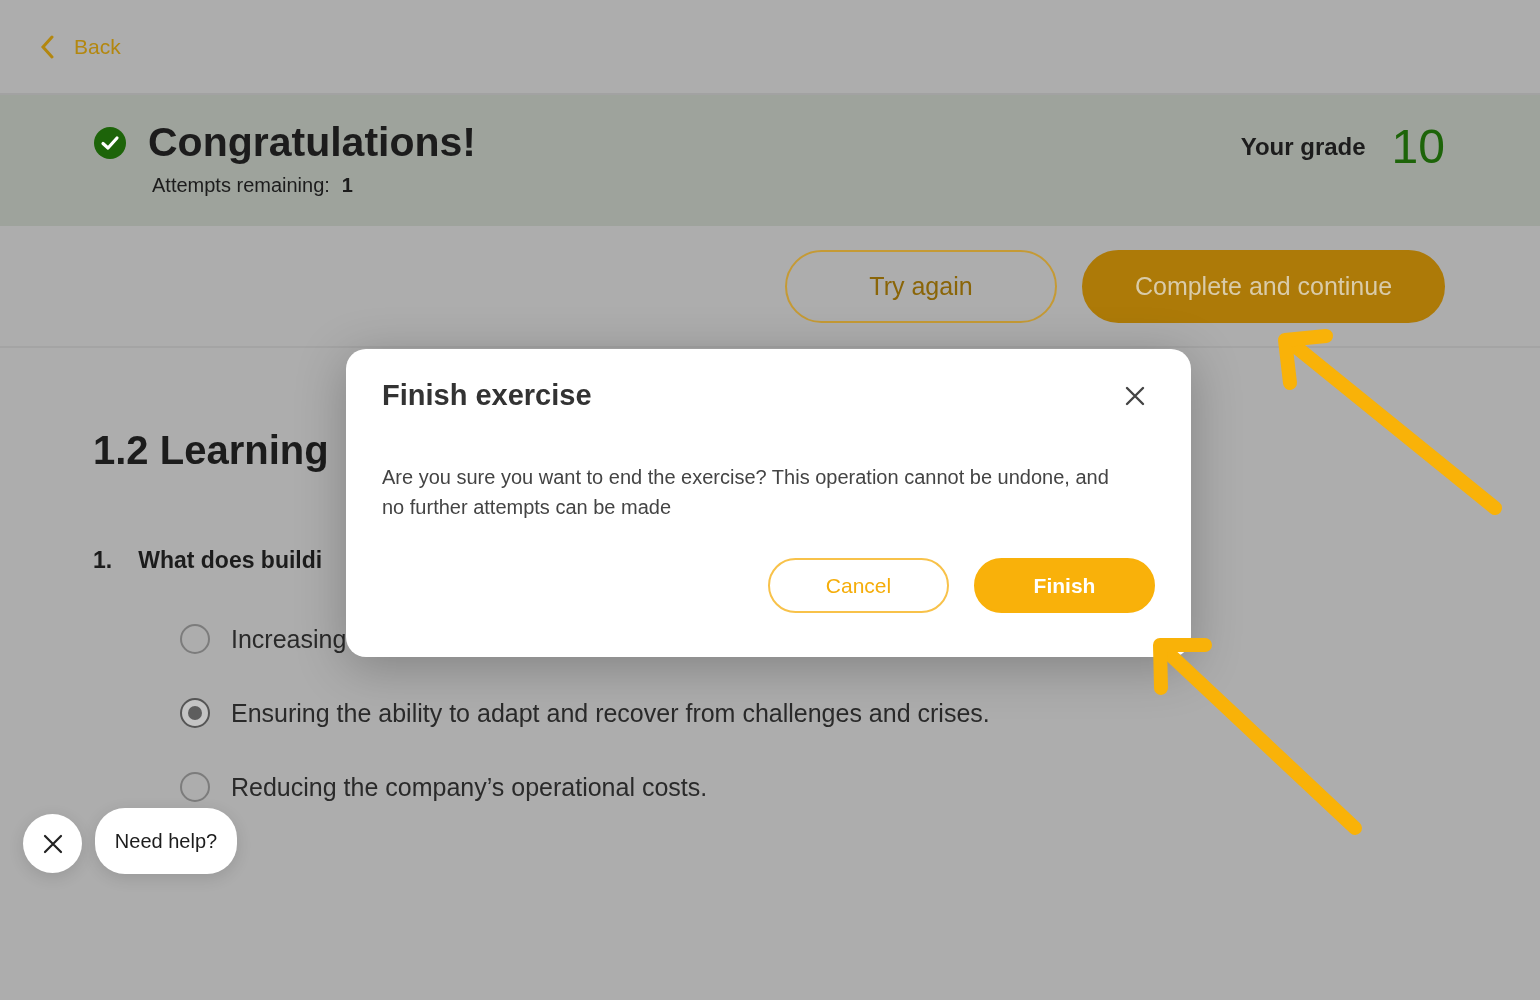 This screenshot has width=1540, height=1000. What do you see at coordinates (746, 492) in the screenshot?
I see `dialog-message: Are you sure you want to end the exercise? This operation cannot be undone, and no further attempts can be made` at bounding box center [746, 492].